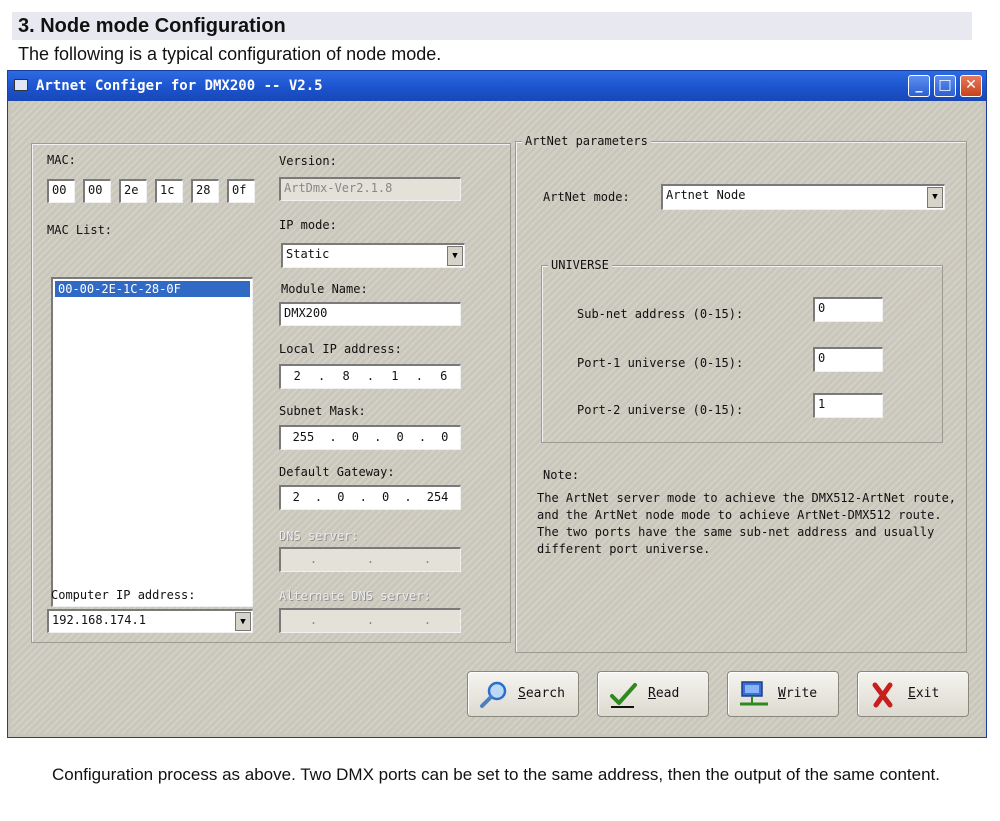  What do you see at coordinates (706, 195) in the screenshot?
I see `artnet-mode-value: Artnet Node` at bounding box center [706, 195].